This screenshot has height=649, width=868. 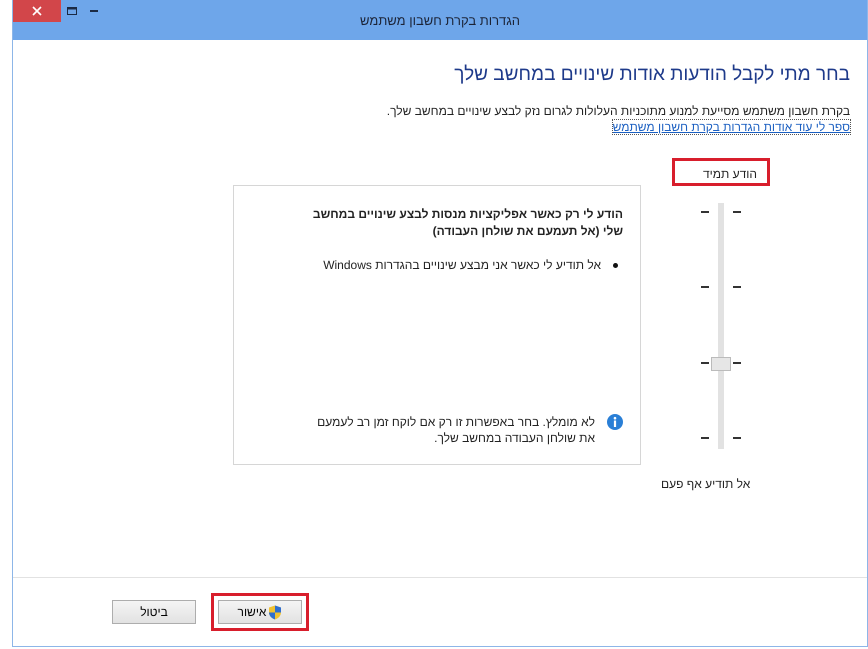 What do you see at coordinates (72, 11) in the screenshot?
I see `maximize-icon` at bounding box center [72, 11].